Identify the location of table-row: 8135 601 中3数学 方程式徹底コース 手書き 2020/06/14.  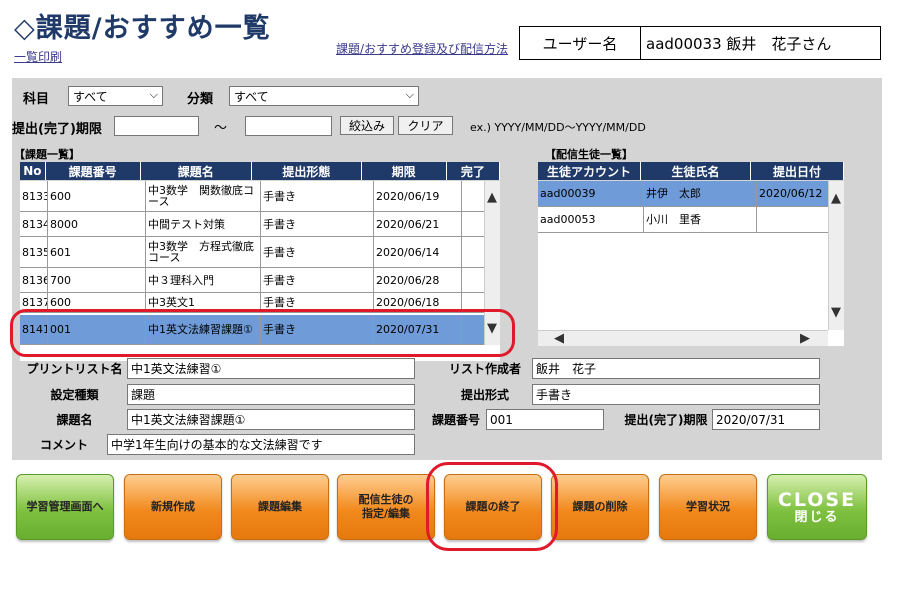
(260, 252).